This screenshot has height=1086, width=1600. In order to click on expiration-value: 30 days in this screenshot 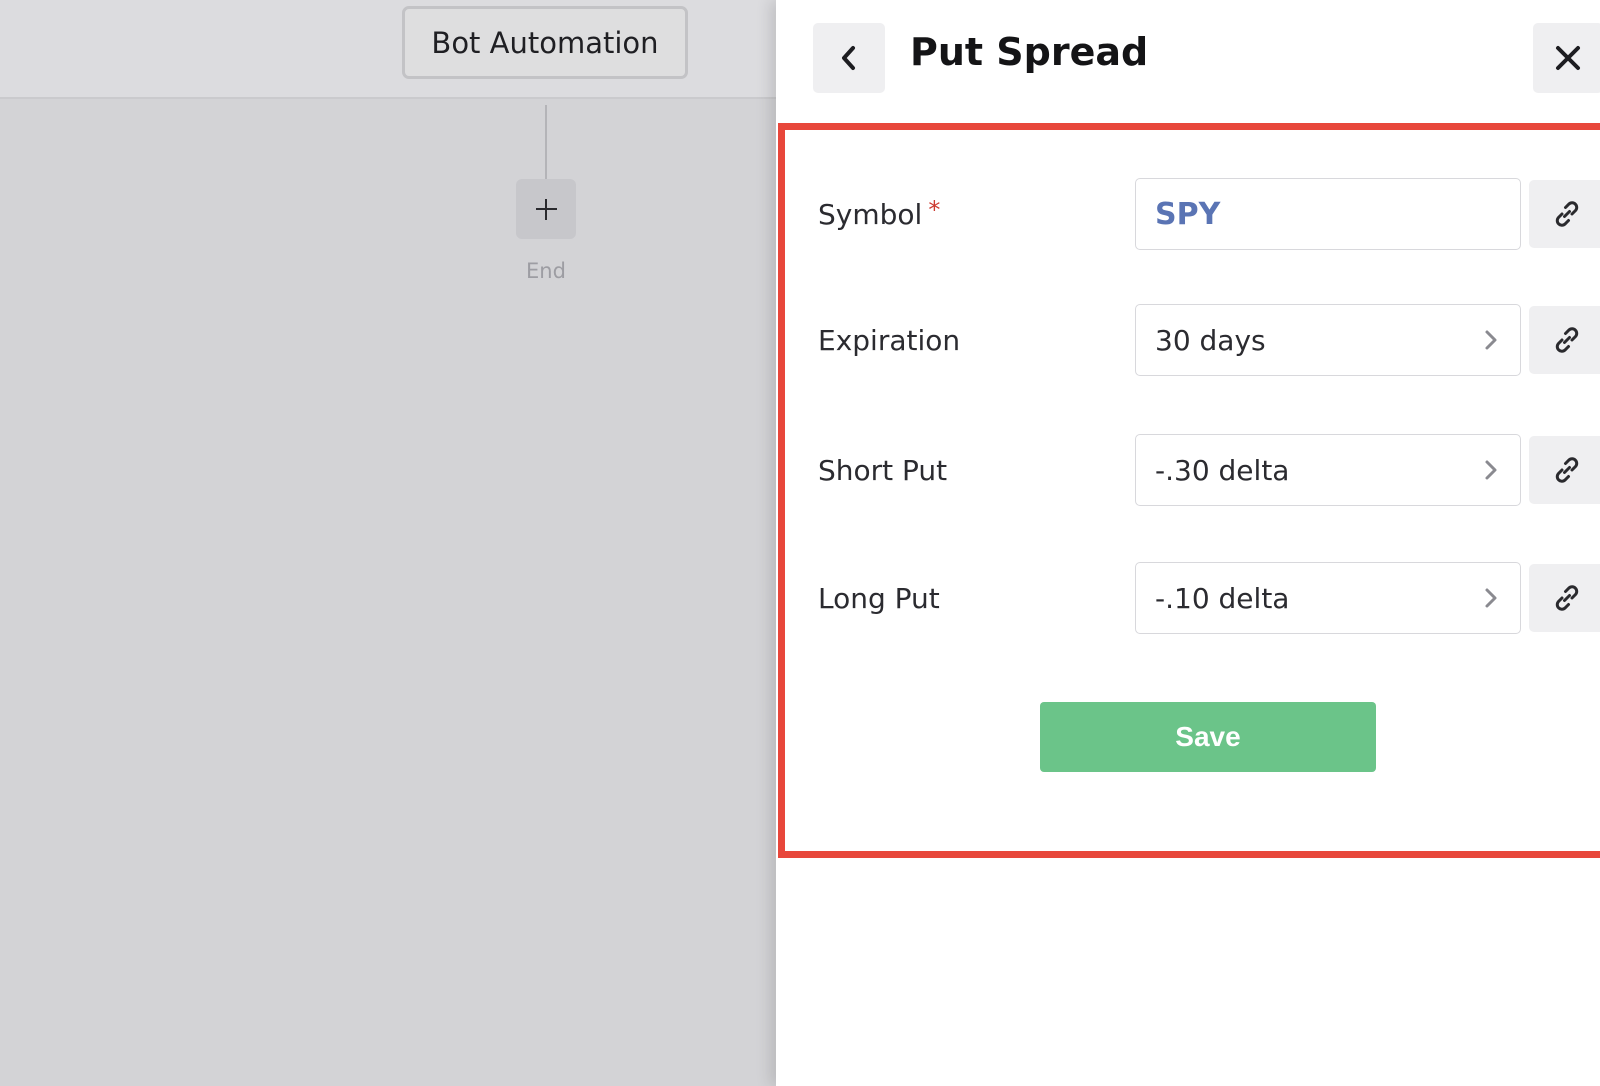, I will do `click(1210, 340)`.